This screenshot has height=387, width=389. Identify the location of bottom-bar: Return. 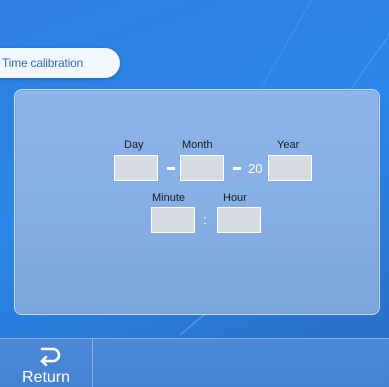
(194, 362).